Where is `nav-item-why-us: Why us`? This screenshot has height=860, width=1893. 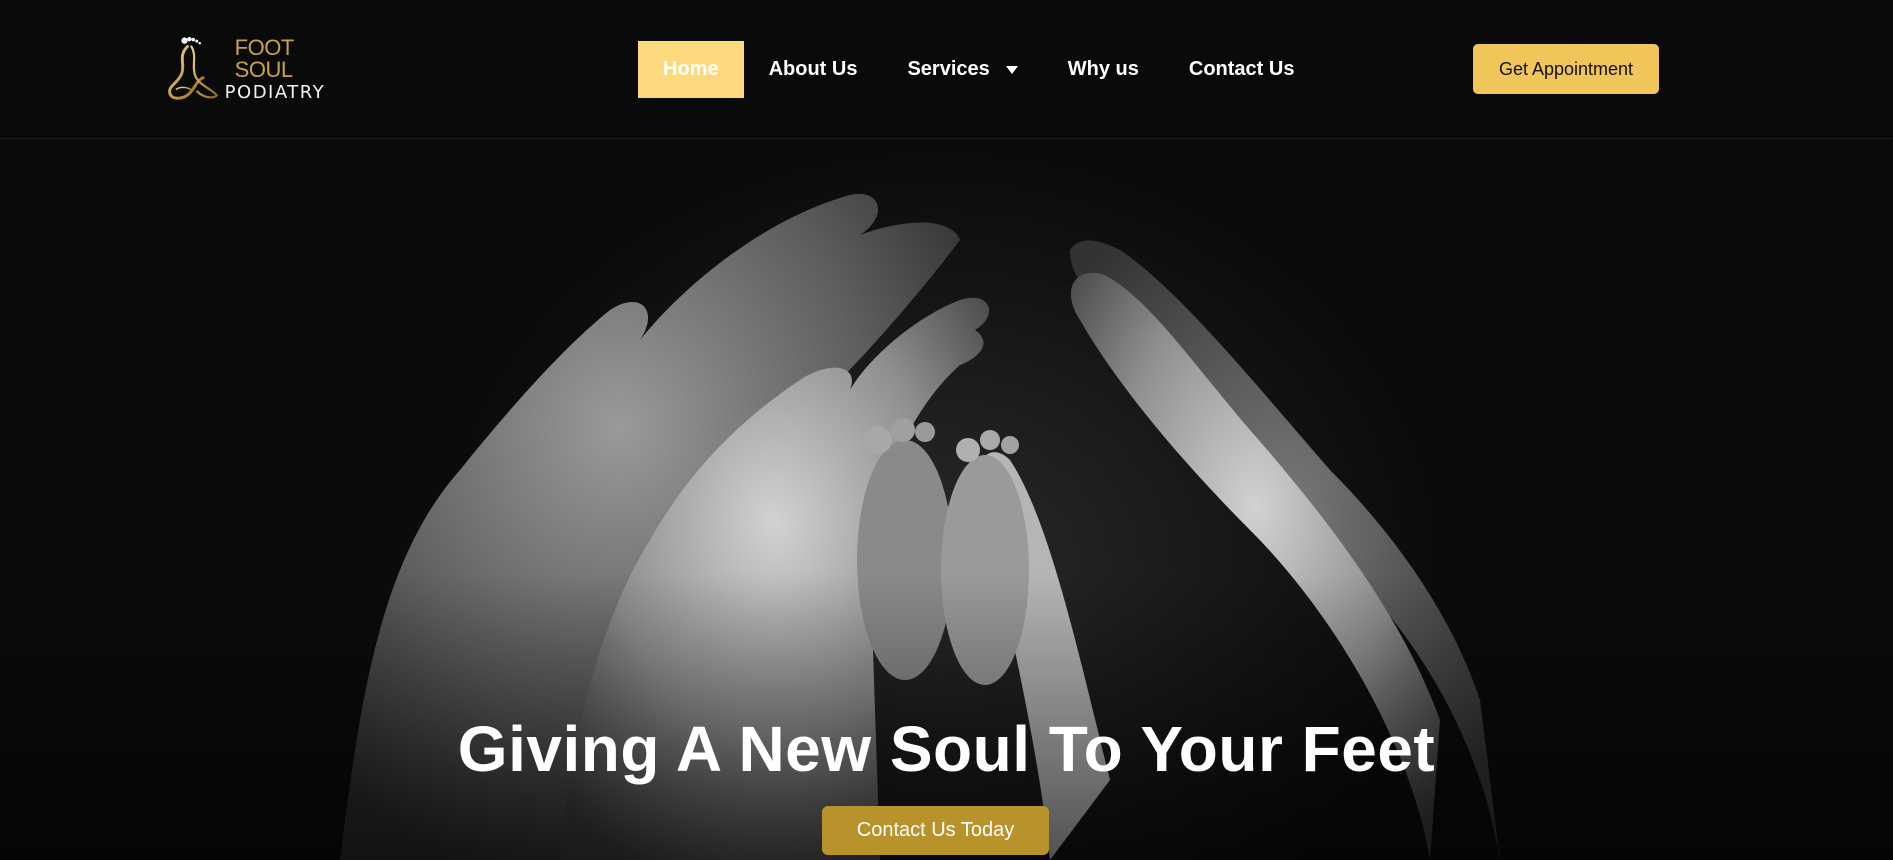 nav-item-why-us: Why us is located at coordinates (1103, 69).